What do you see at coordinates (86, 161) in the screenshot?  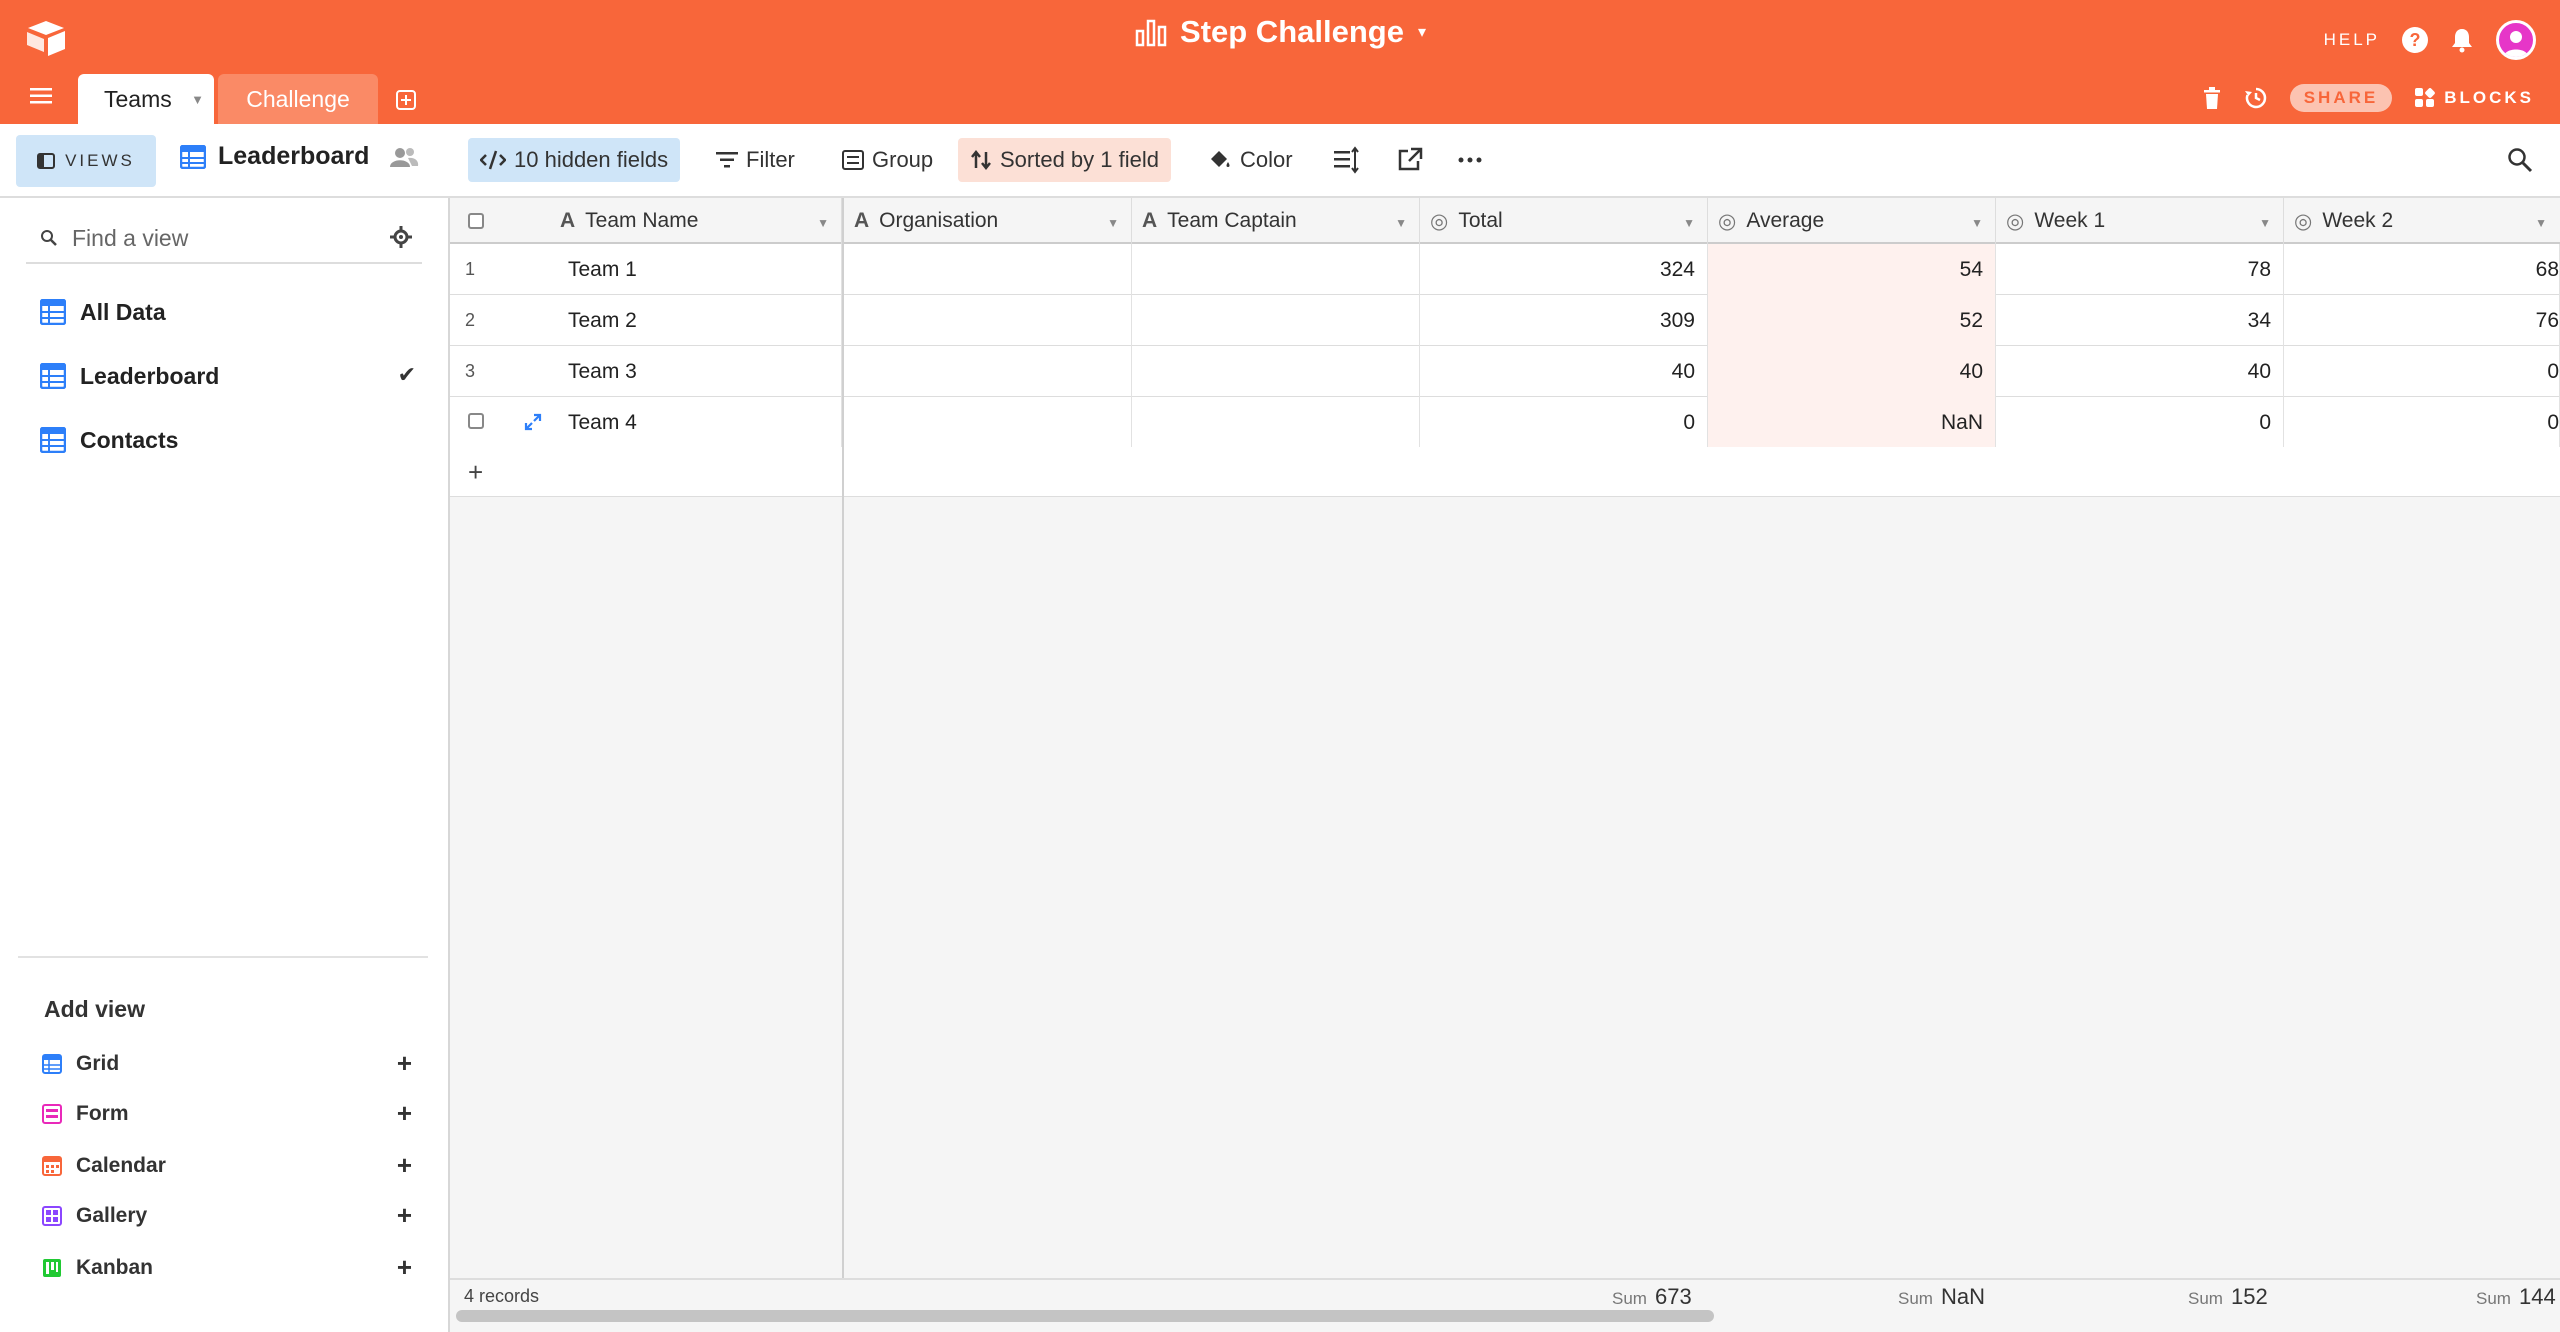 I see `views-toggle-button: VIEWS` at bounding box center [86, 161].